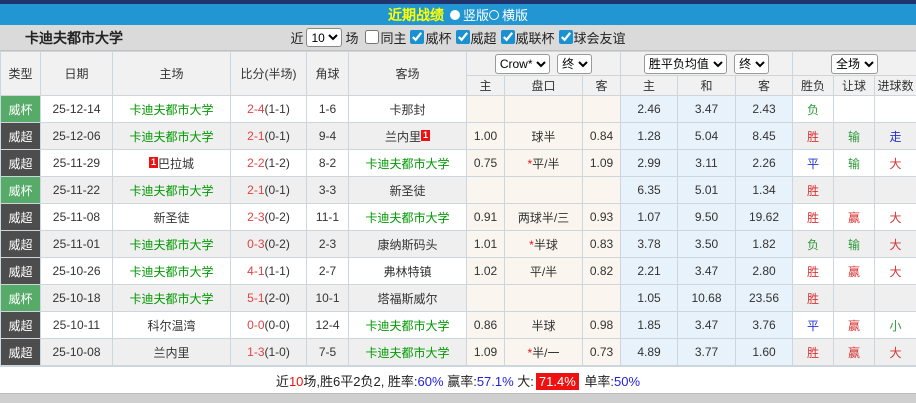 The image size is (916, 403). Describe the element at coordinates (277, 325) in the screenshot. I see `half-score: (0-0)` at that location.